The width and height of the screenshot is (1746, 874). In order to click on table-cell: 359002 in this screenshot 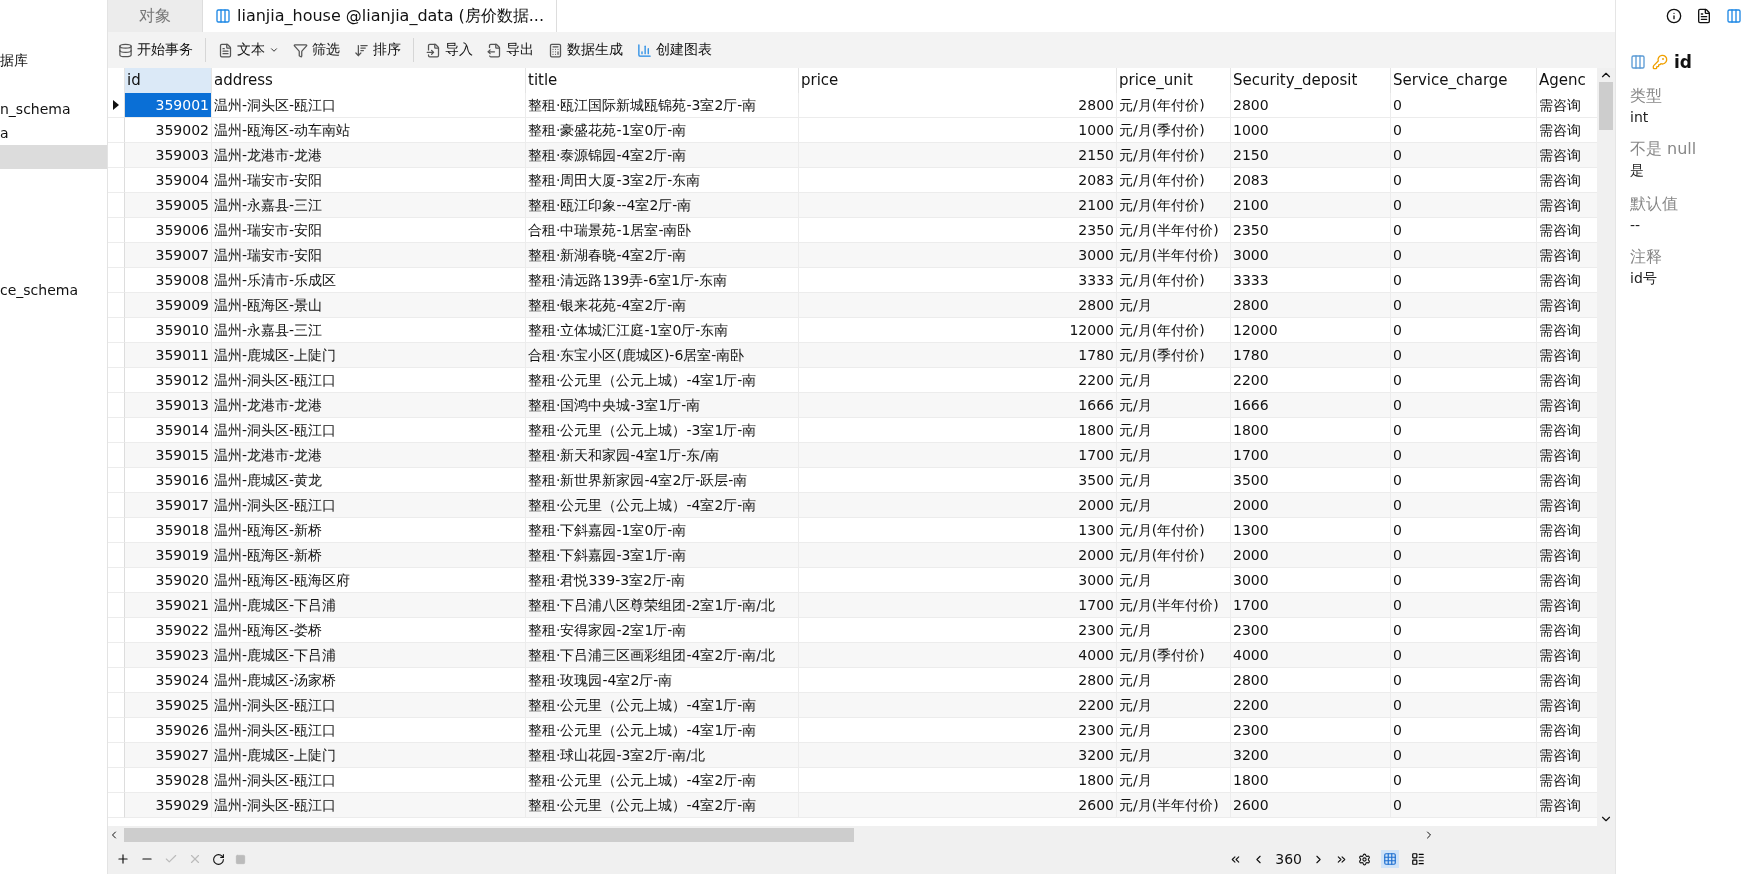, I will do `click(168, 130)`.